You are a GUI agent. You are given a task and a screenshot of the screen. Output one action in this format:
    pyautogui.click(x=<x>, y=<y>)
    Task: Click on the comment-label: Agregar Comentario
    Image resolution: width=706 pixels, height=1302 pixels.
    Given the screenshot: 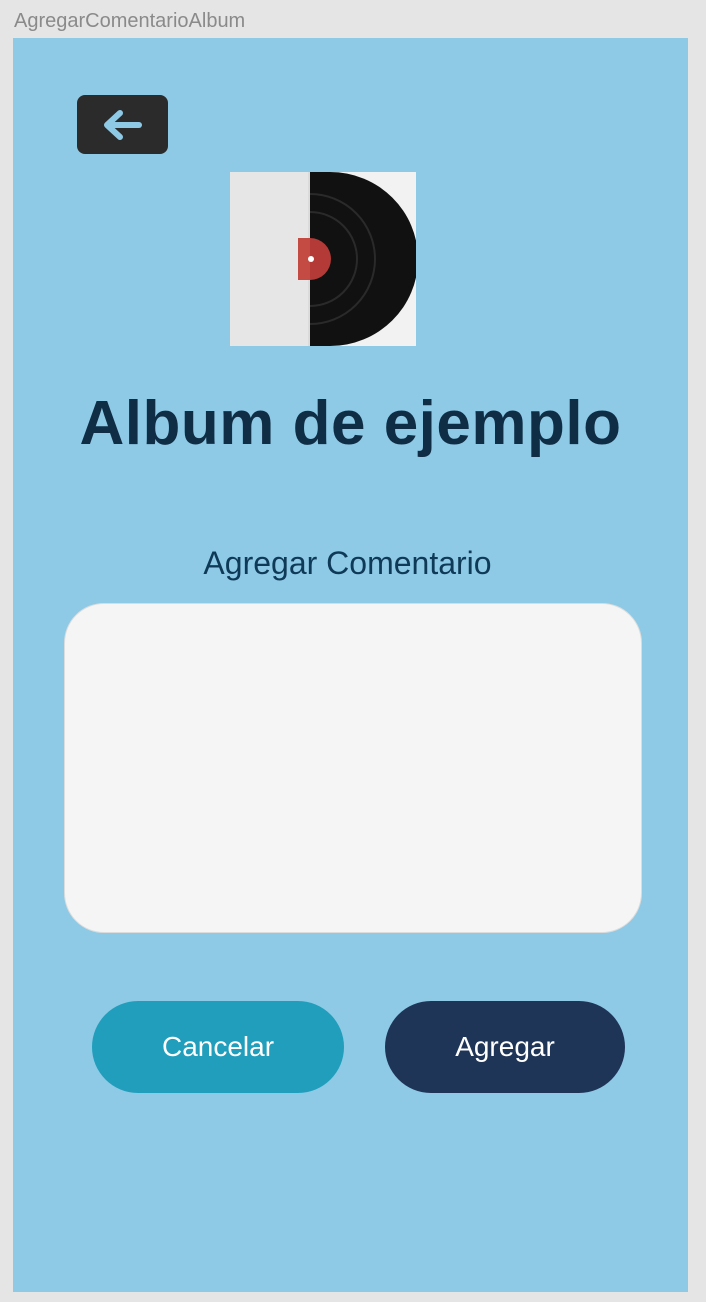 What is the action you would take?
    pyautogui.click(x=347, y=563)
    